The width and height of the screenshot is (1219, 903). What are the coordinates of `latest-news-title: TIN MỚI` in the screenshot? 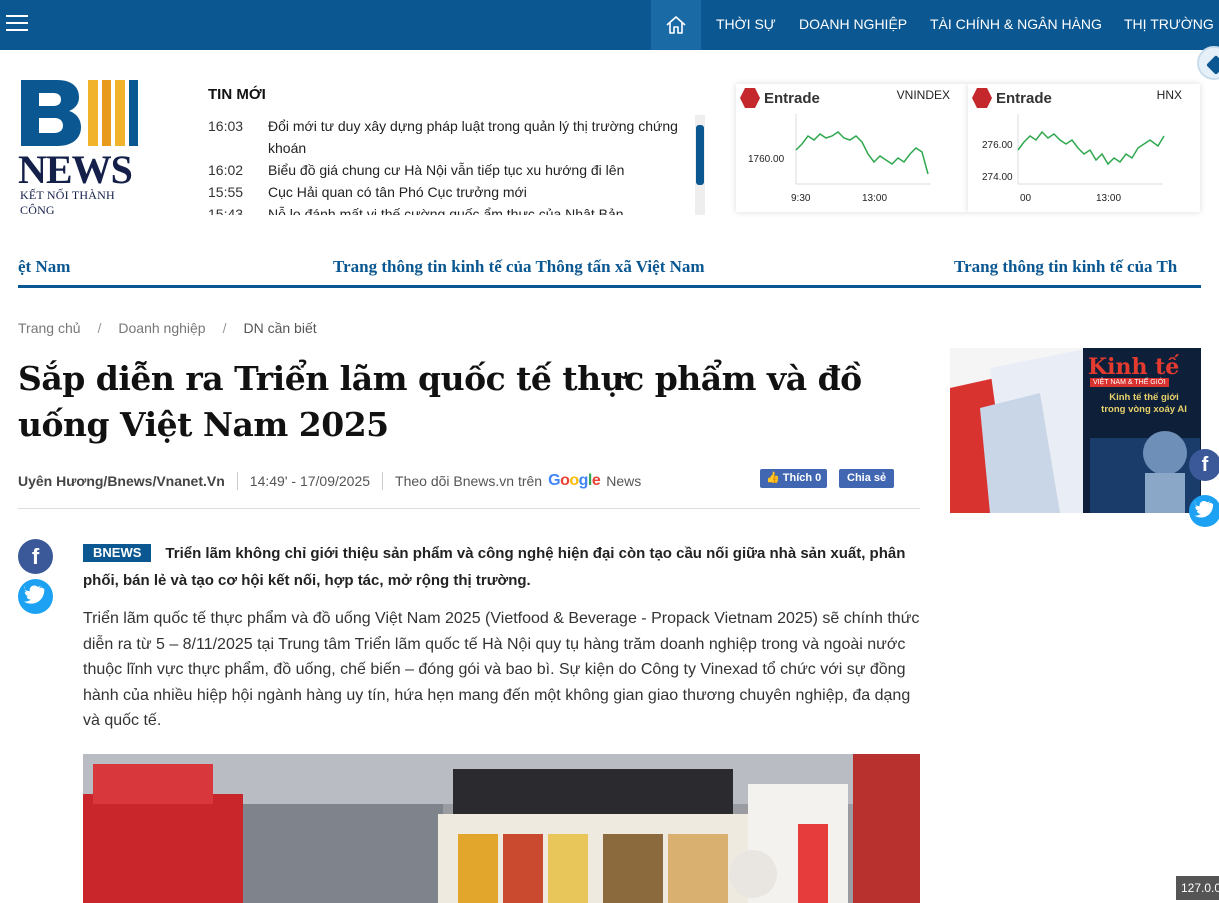 It's located at (237, 94).